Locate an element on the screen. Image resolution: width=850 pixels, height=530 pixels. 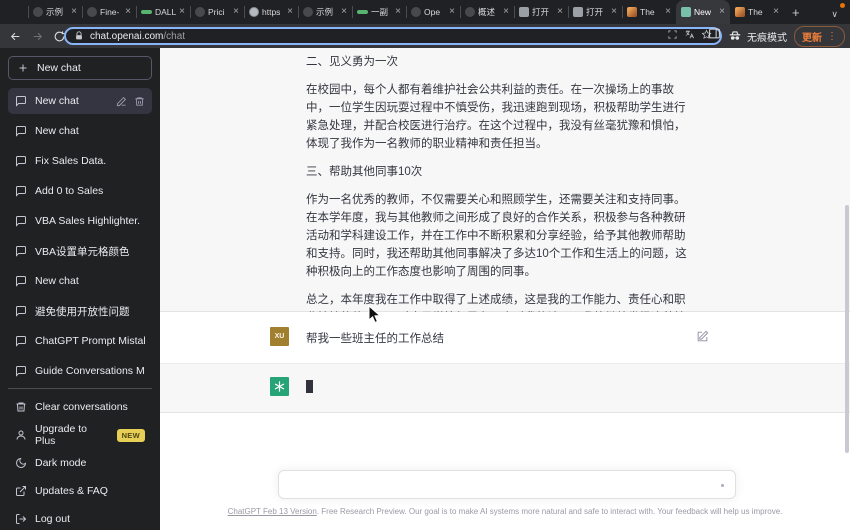
url-text: chat.openai.com/chat is located at coordinates (138, 36).